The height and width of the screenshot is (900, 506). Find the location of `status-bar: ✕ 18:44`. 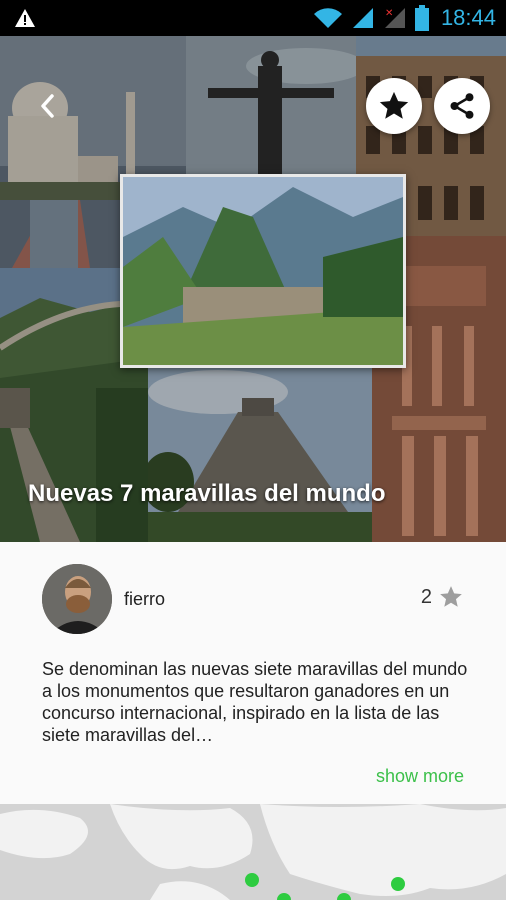

status-bar: ✕ 18:44 is located at coordinates (253, 18).